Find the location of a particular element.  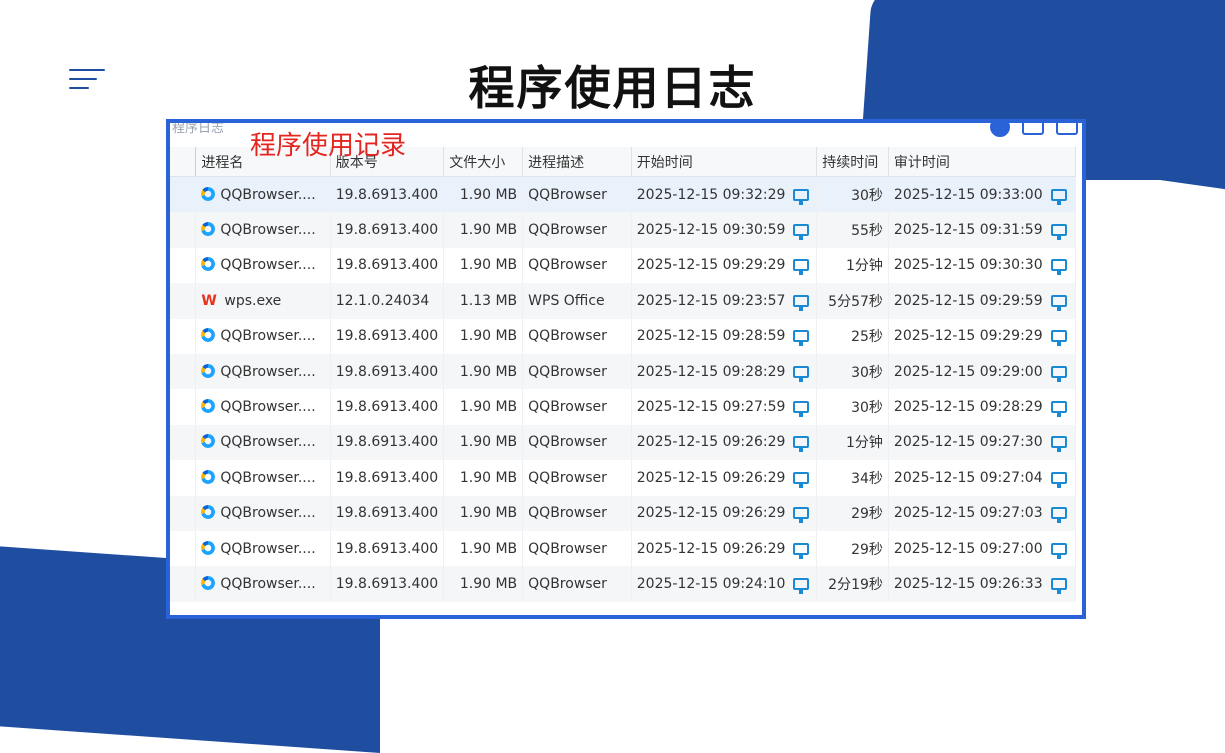

maximize-icon is located at coordinates (1067, 129).